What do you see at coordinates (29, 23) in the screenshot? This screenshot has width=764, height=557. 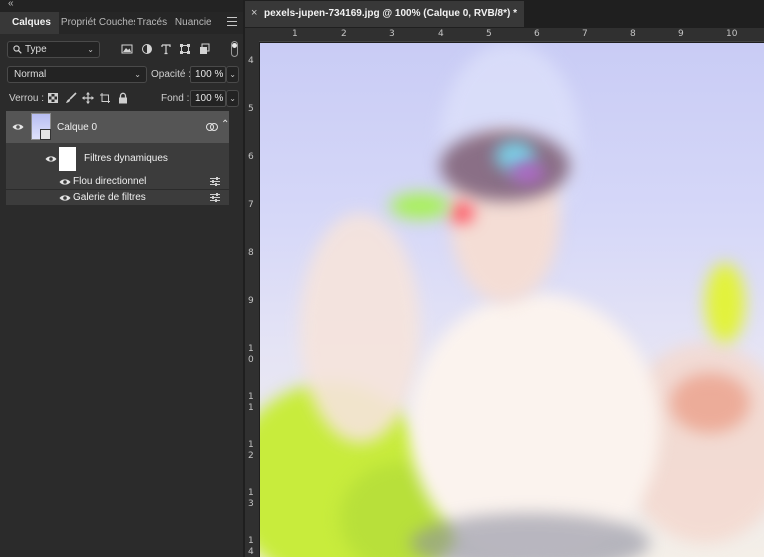 I see `tab-calques: Calques` at bounding box center [29, 23].